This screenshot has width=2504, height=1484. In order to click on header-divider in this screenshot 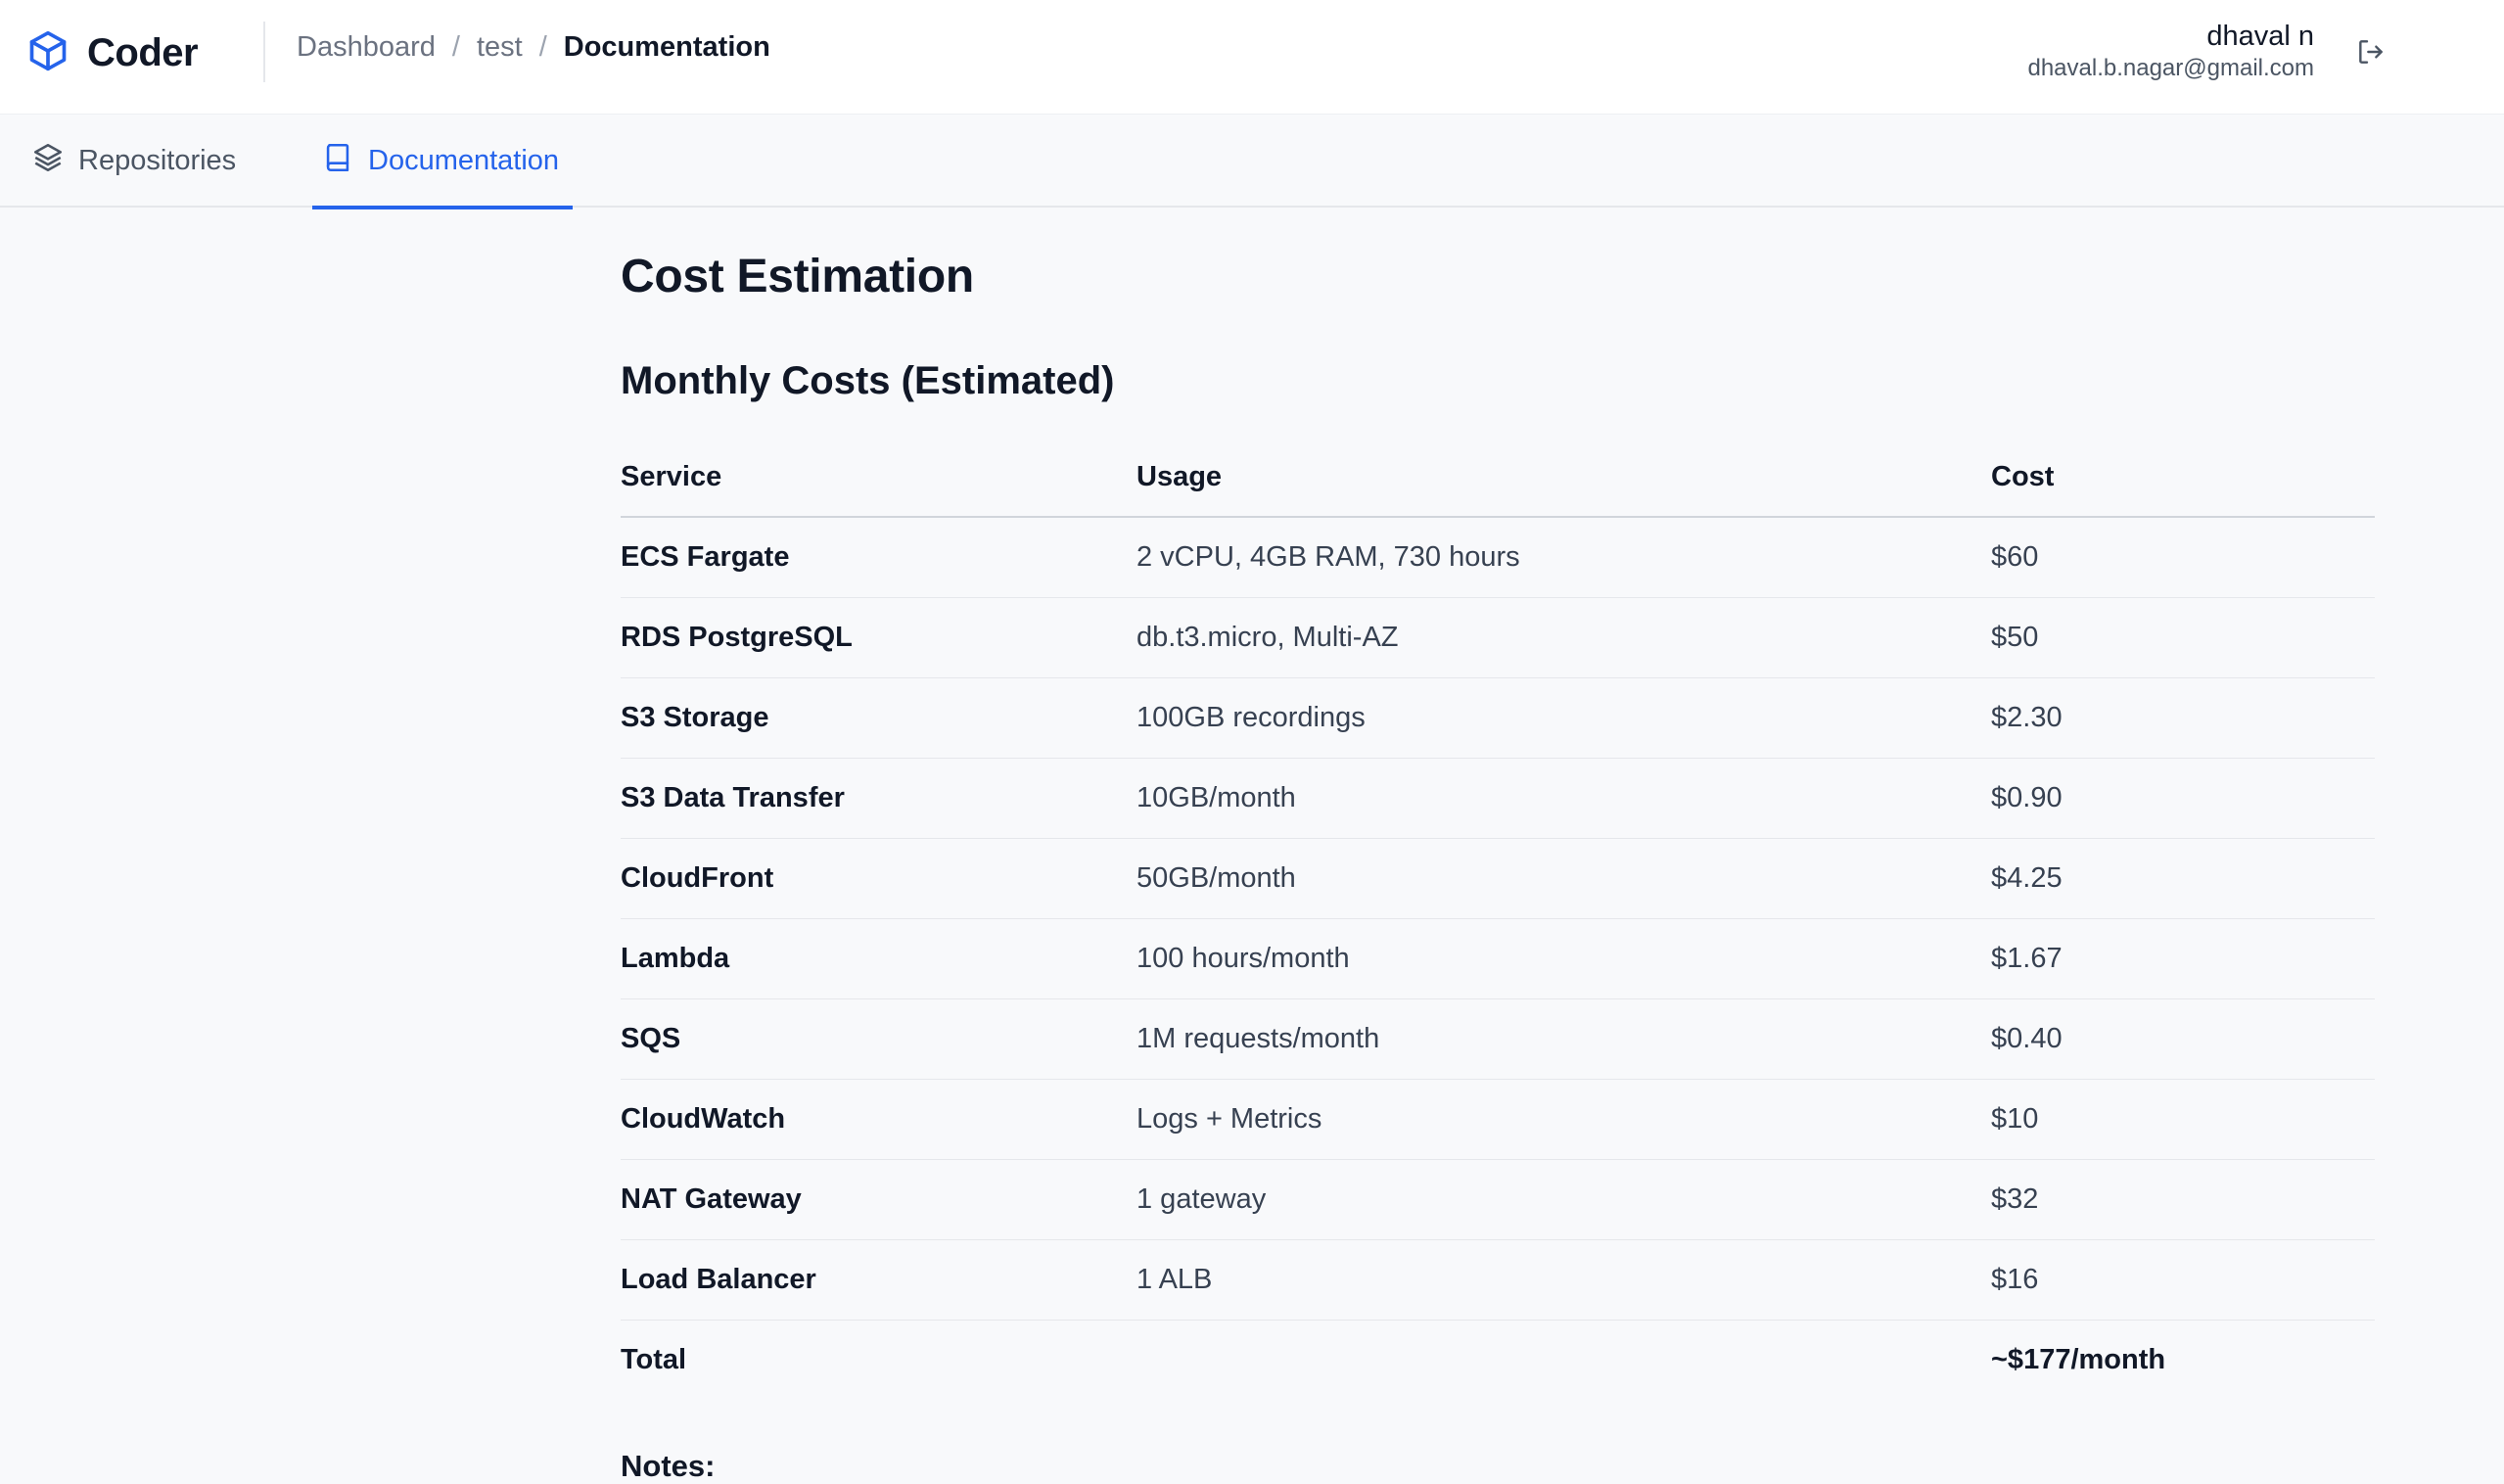, I will do `click(264, 52)`.